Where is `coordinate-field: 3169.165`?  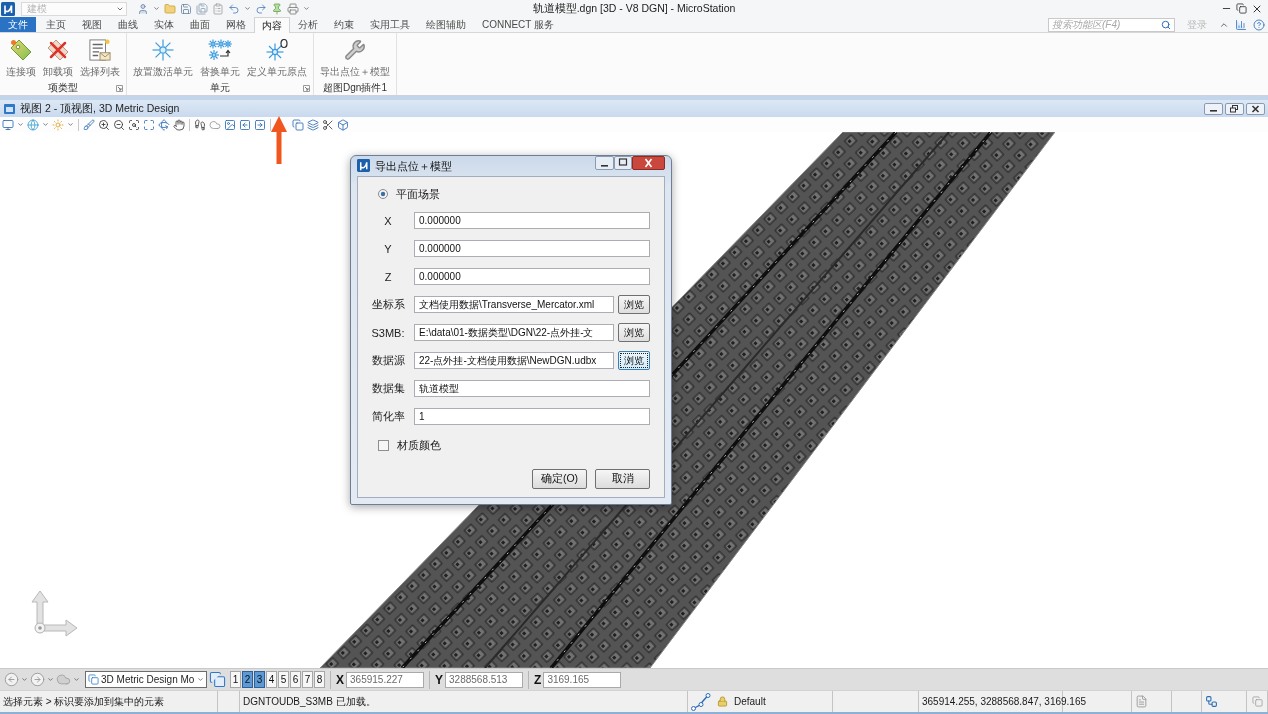 coordinate-field: 3169.165 is located at coordinates (582, 679).